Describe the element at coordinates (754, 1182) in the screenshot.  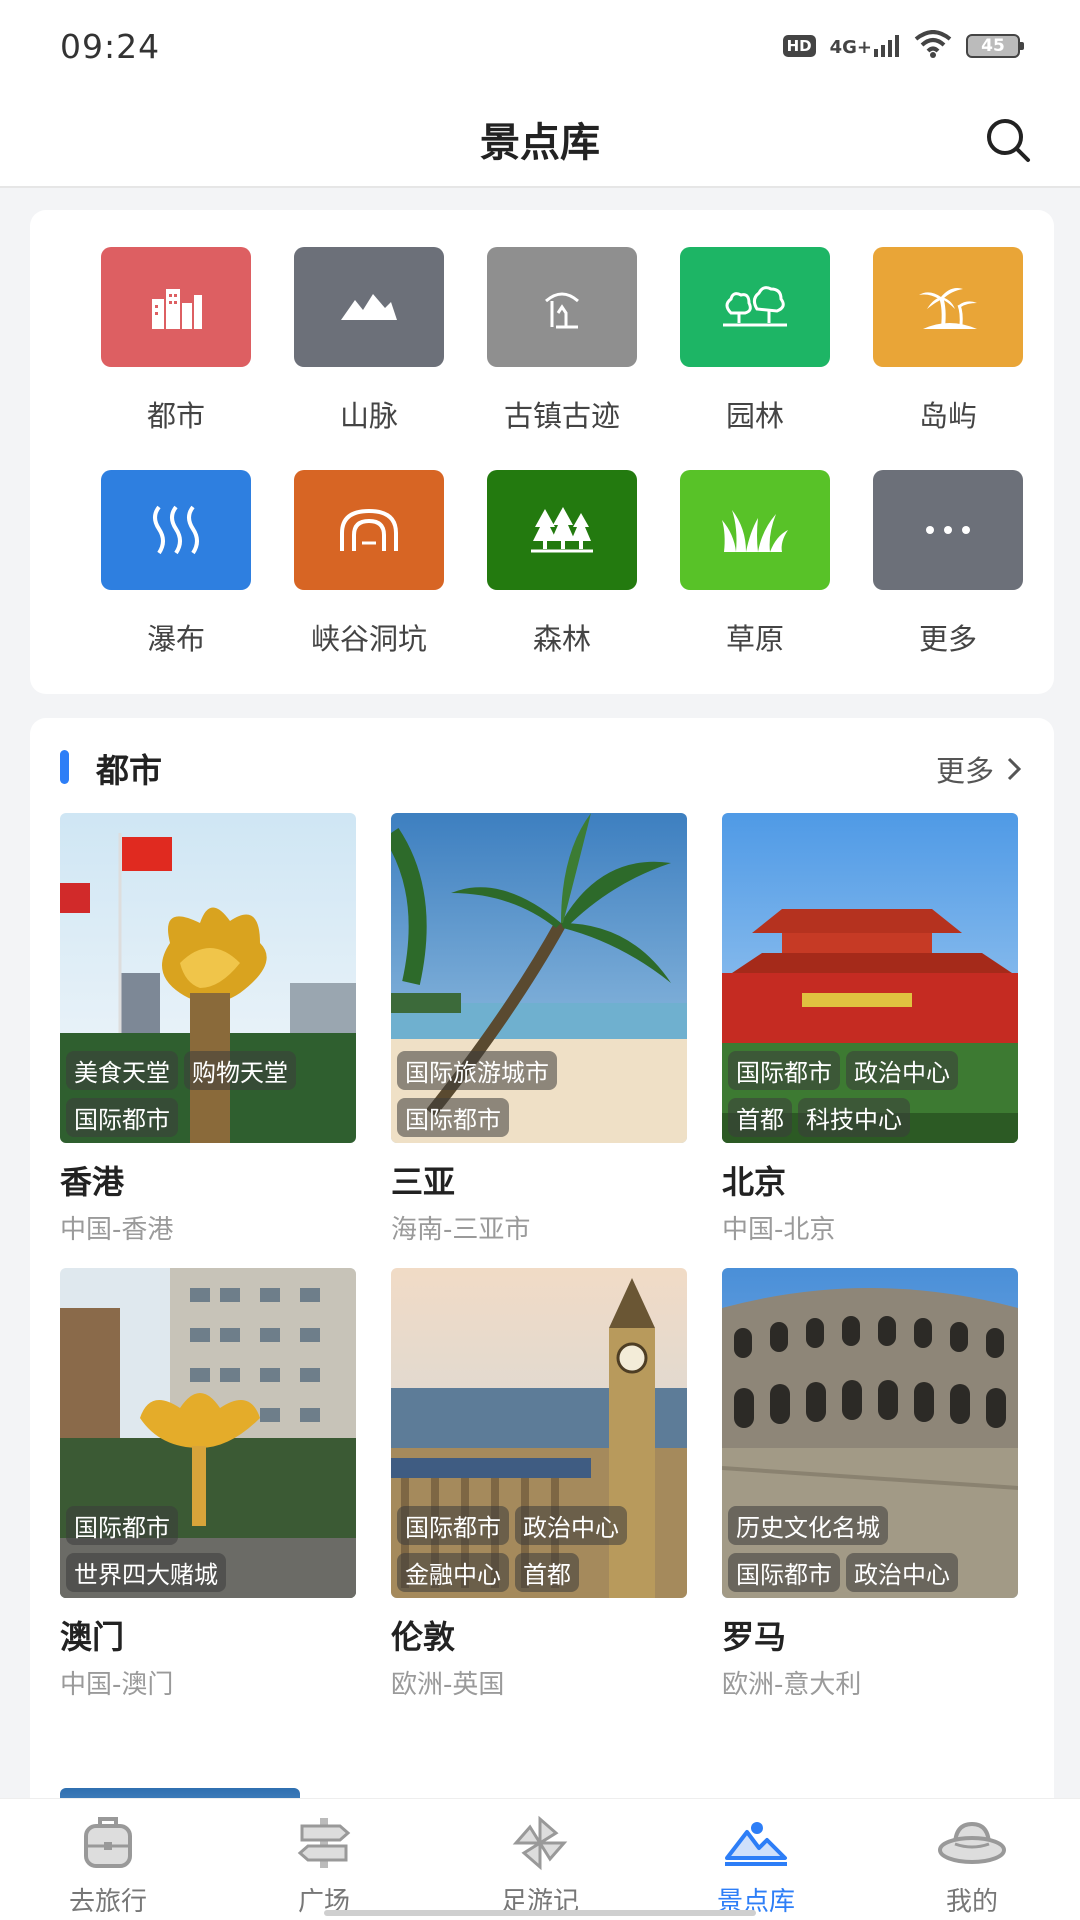
I see `city-name: 北京` at that location.